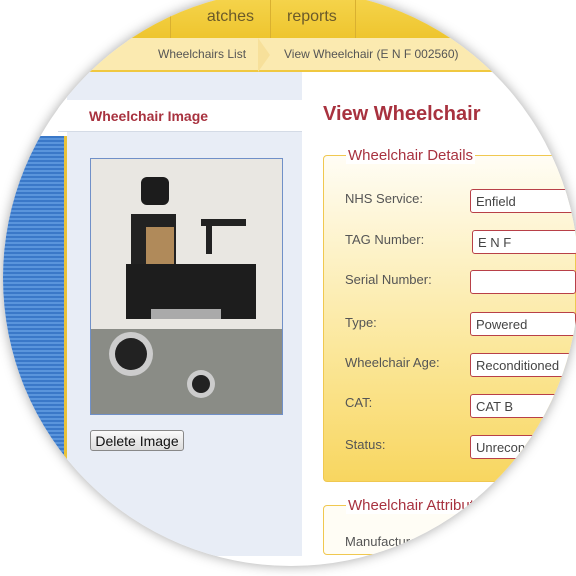  What do you see at coordinates (384, 198) in the screenshot?
I see `field-label: NHS Service:` at bounding box center [384, 198].